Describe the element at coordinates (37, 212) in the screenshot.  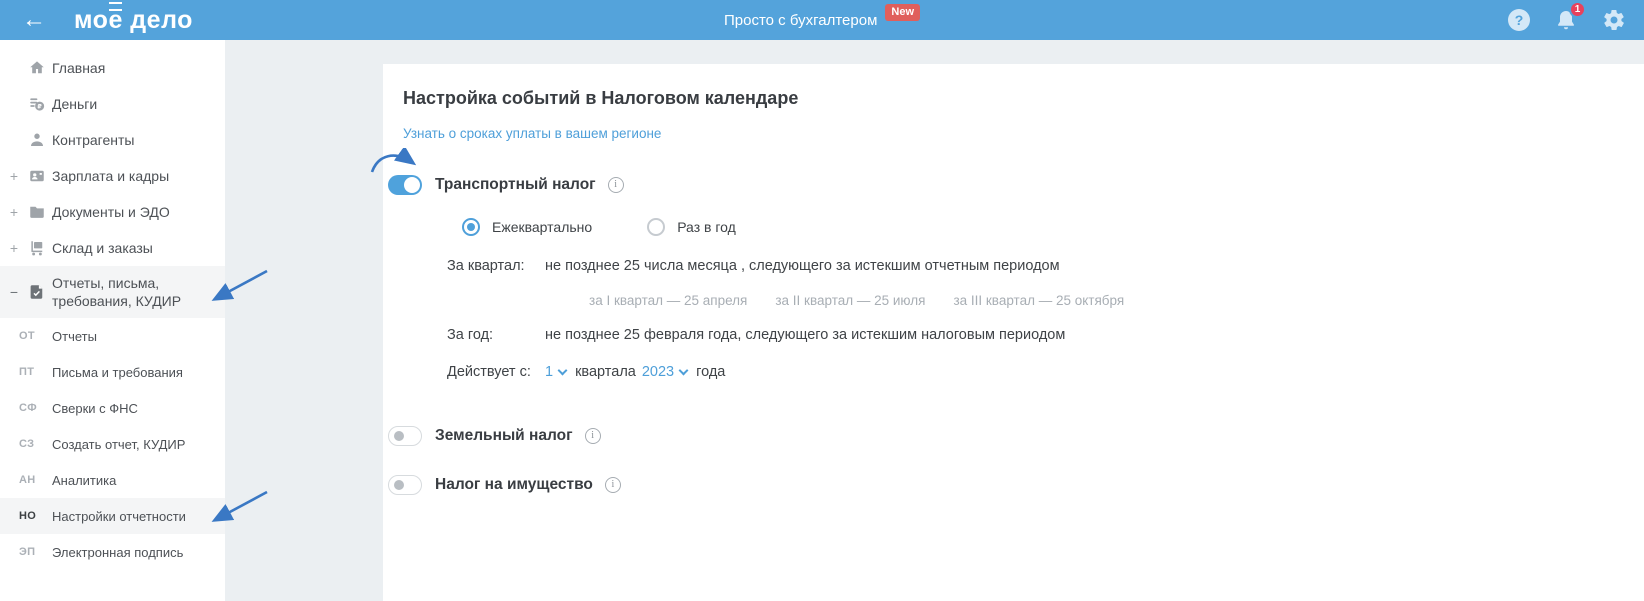
I see `folder-icon` at that location.